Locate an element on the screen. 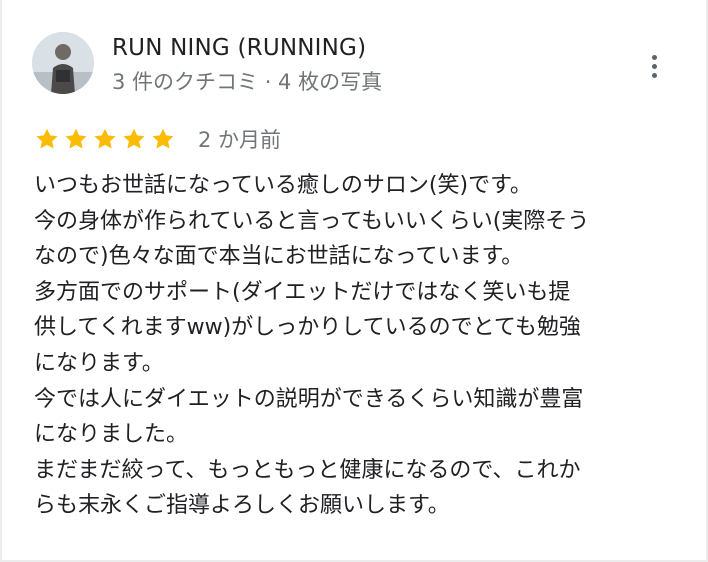  more-options-button is located at coordinates (654, 66).